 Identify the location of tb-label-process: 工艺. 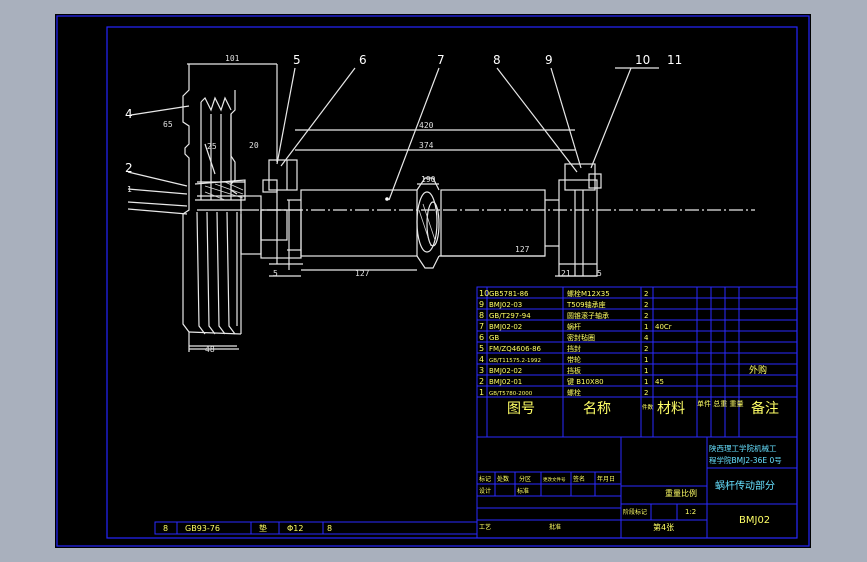
(485, 527).